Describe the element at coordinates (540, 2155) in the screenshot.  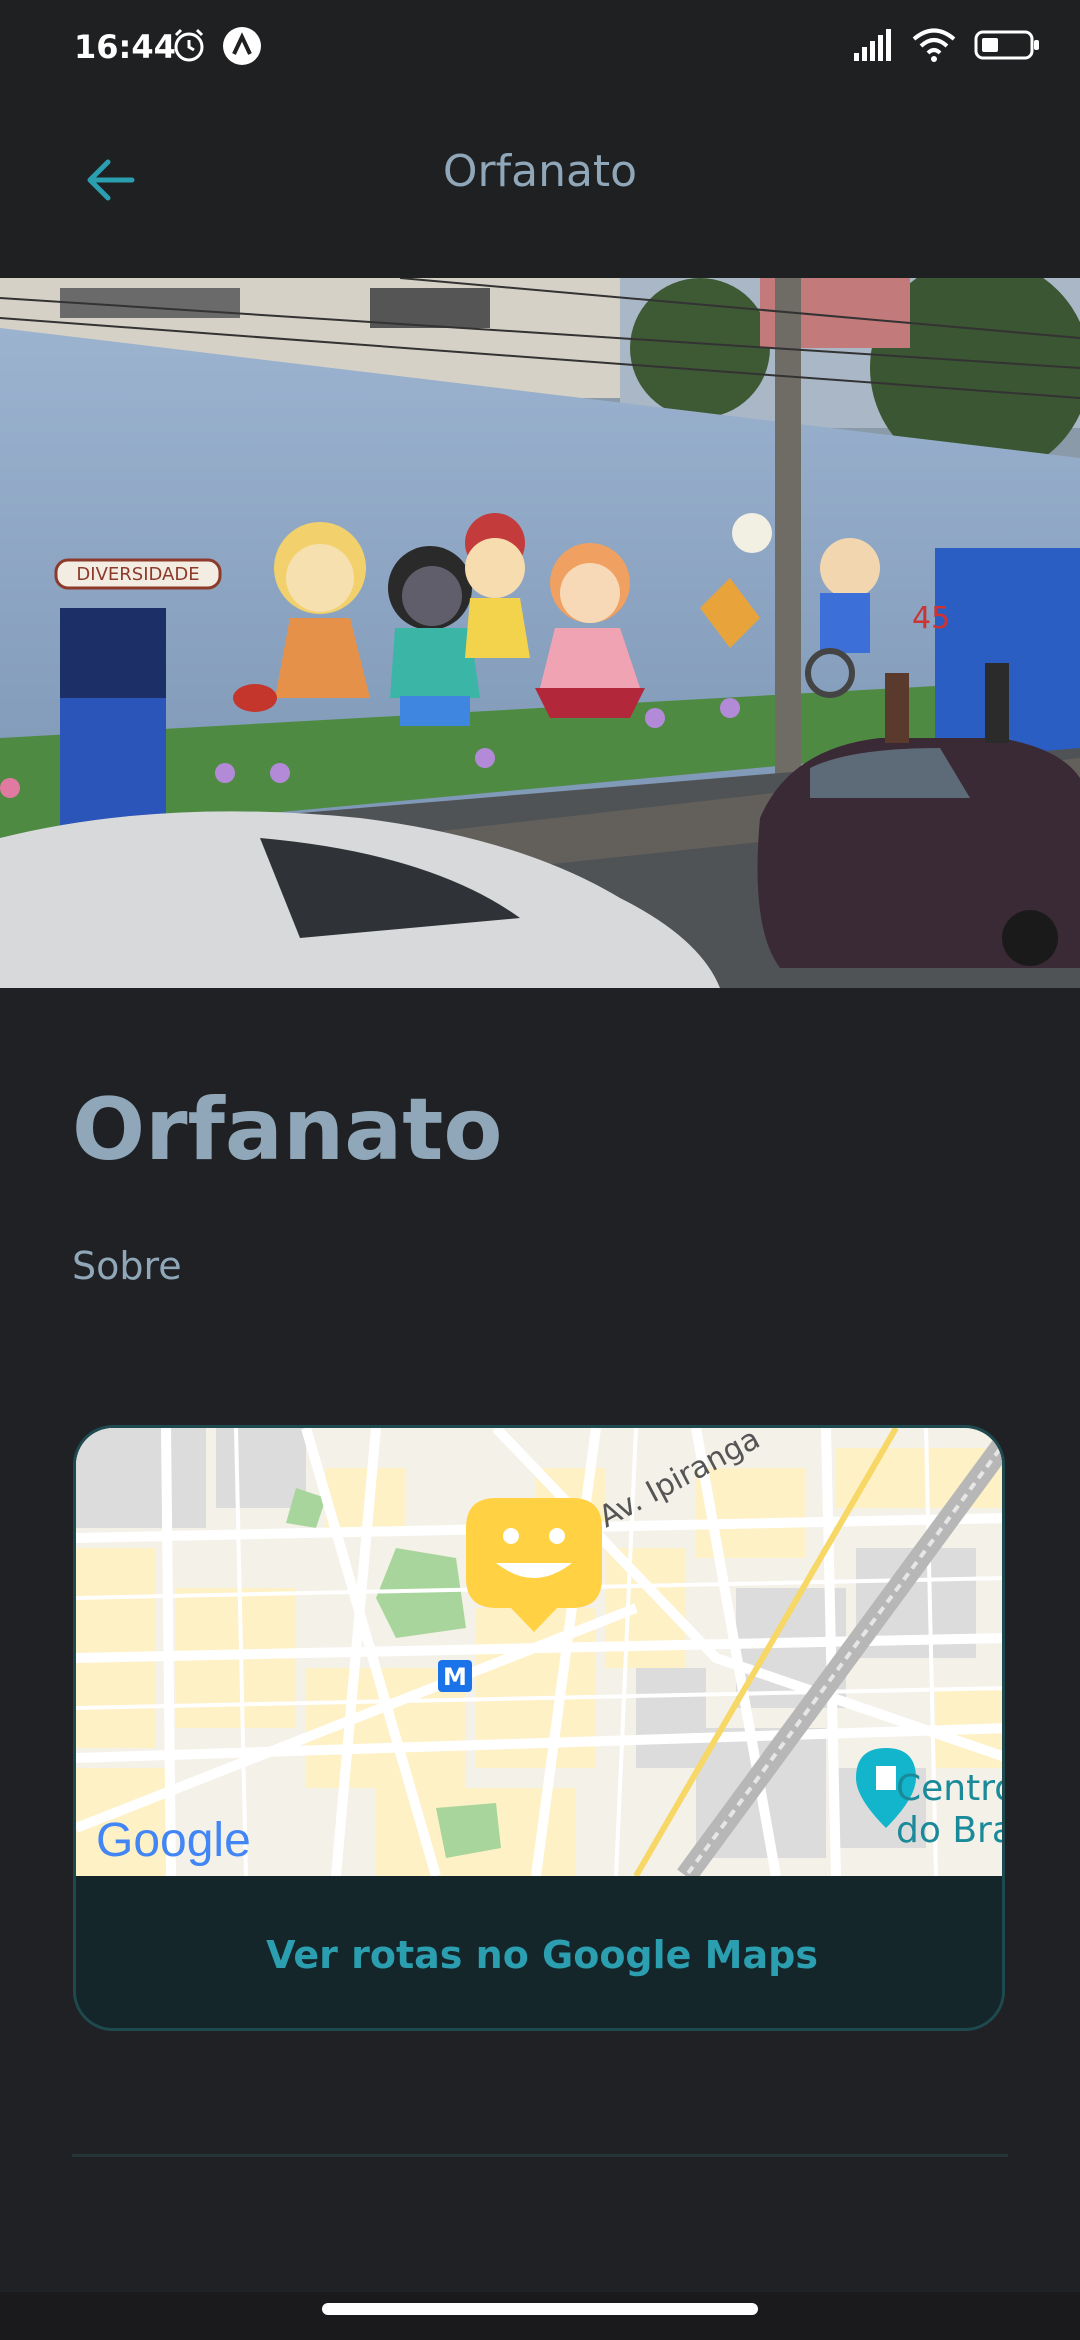
I see `section-divider` at that location.